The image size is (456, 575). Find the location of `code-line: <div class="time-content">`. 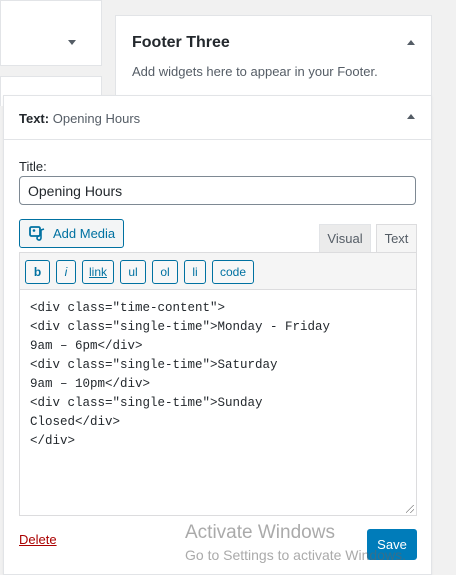

code-line: <div class="time-content"> is located at coordinates (128, 308).